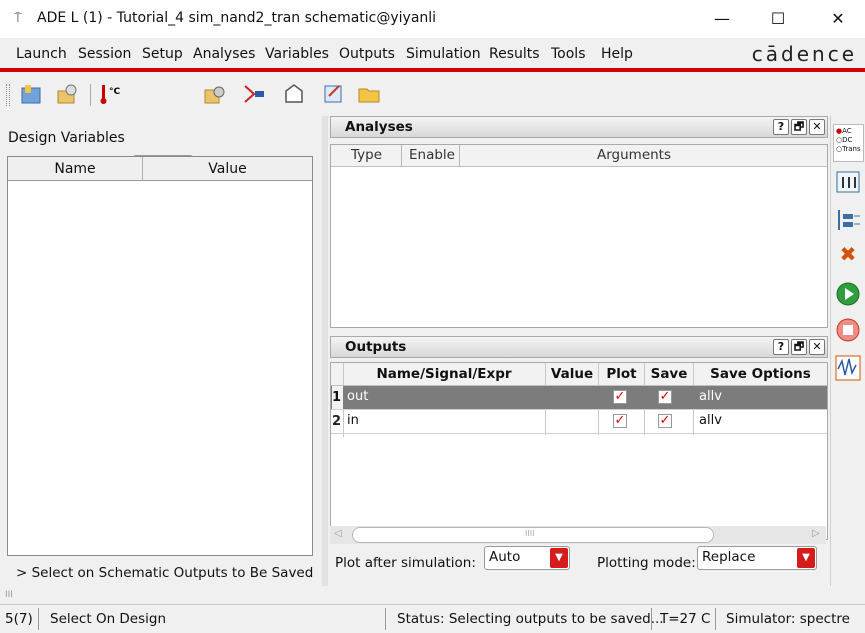  Describe the element at coordinates (337, 397) in the screenshot. I see `row-number: 1` at that location.